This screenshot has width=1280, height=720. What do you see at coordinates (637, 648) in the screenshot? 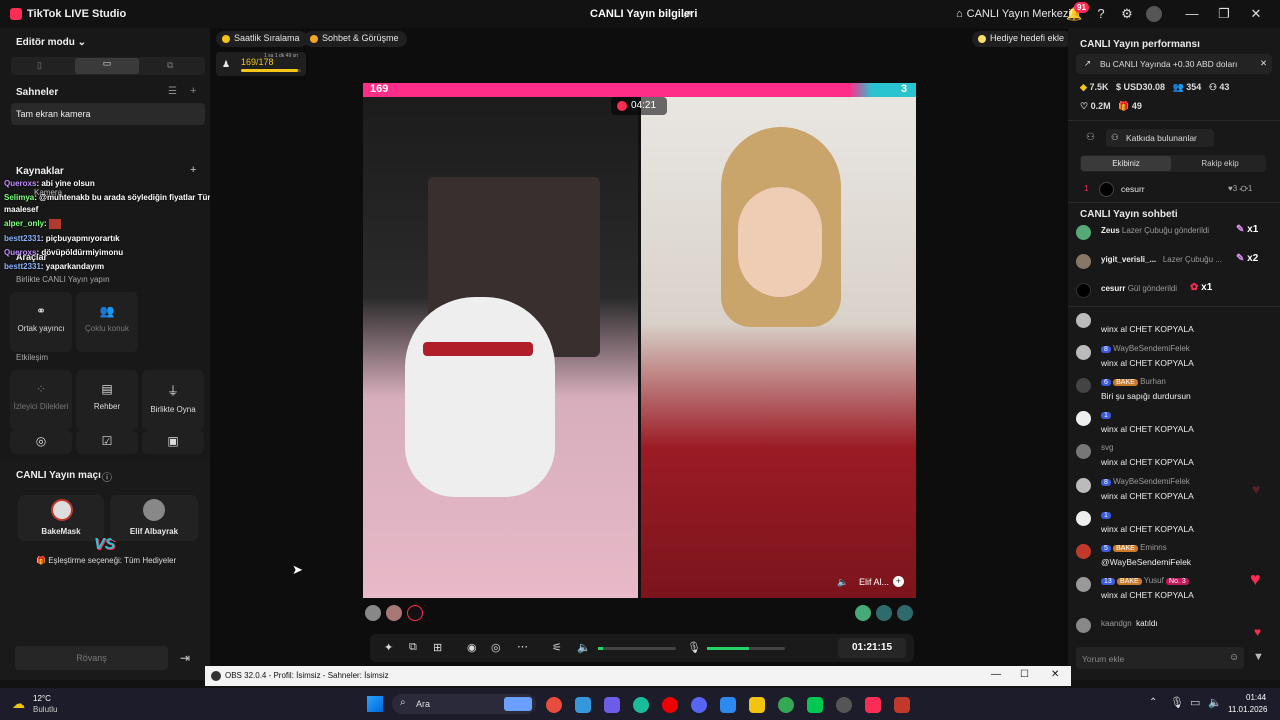
I see `volume-slider` at bounding box center [637, 648].